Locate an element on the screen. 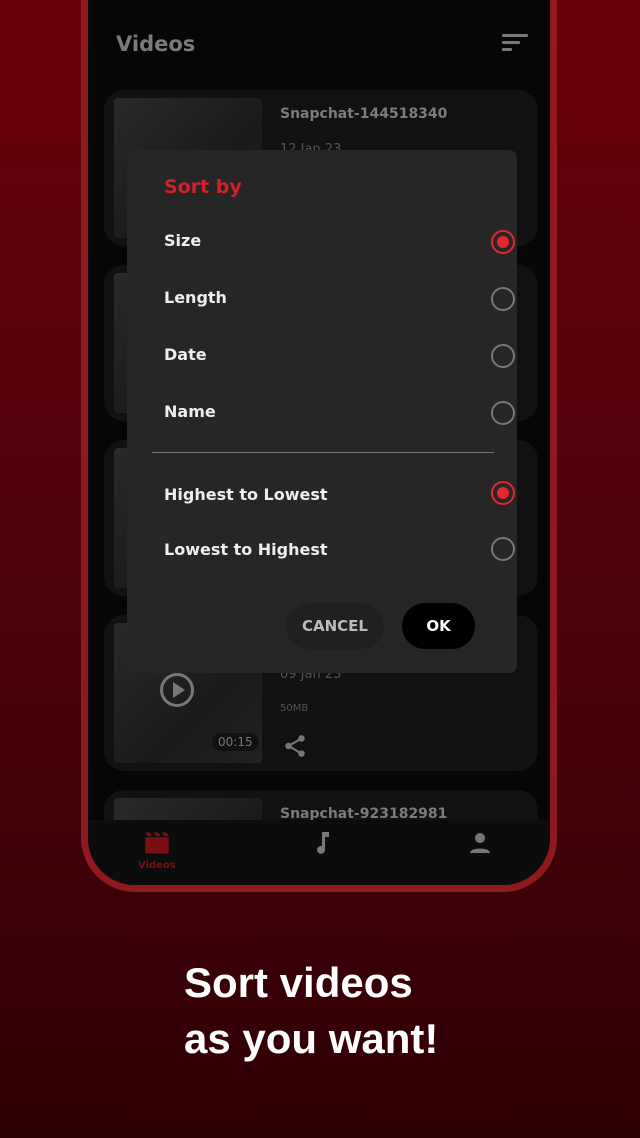 The height and width of the screenshot is (1138, 640). promo-text: Sort videos as you want! is located at coordinates (311, 1011).